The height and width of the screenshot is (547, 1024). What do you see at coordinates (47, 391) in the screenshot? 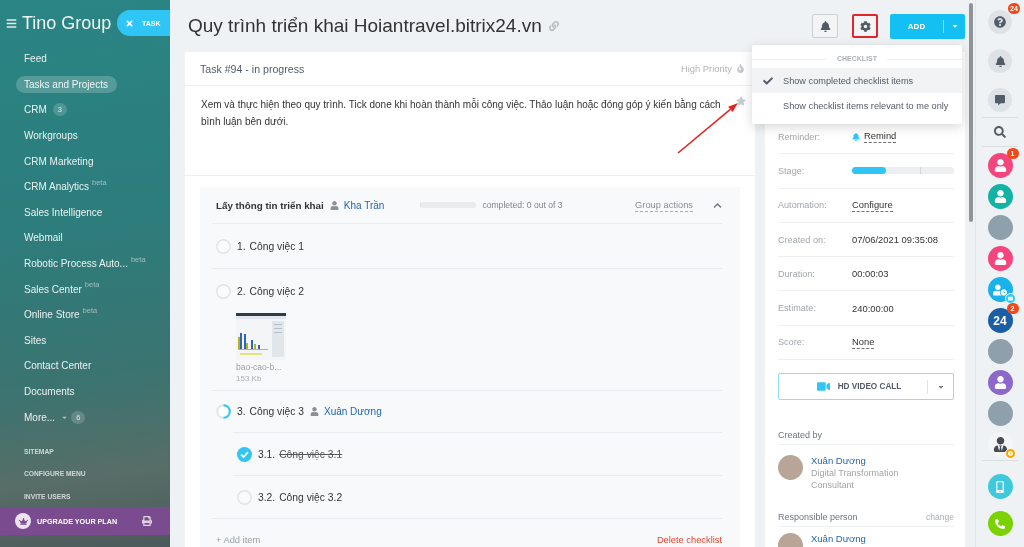
I see `nav-item: Documents` at bounding box center [47, 391].